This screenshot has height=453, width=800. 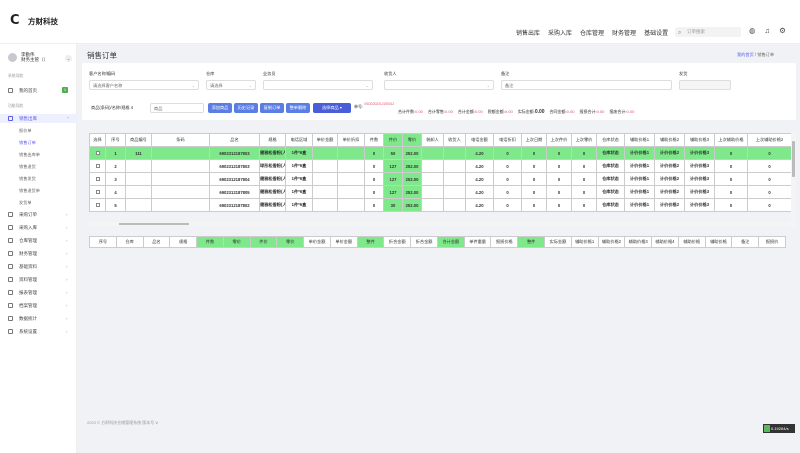 I want to click on column-header: 整件, so click(x=531, y=242).